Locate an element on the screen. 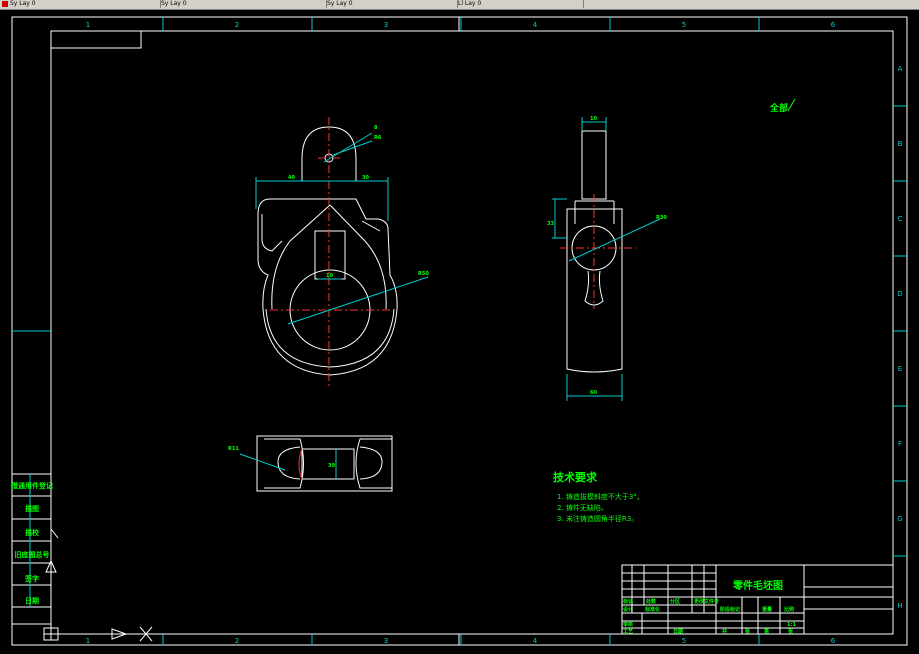 Image resolution: width=919 pixels, height=654 pixels. side-dim-33: 33 is located at coordinates (550, 224).